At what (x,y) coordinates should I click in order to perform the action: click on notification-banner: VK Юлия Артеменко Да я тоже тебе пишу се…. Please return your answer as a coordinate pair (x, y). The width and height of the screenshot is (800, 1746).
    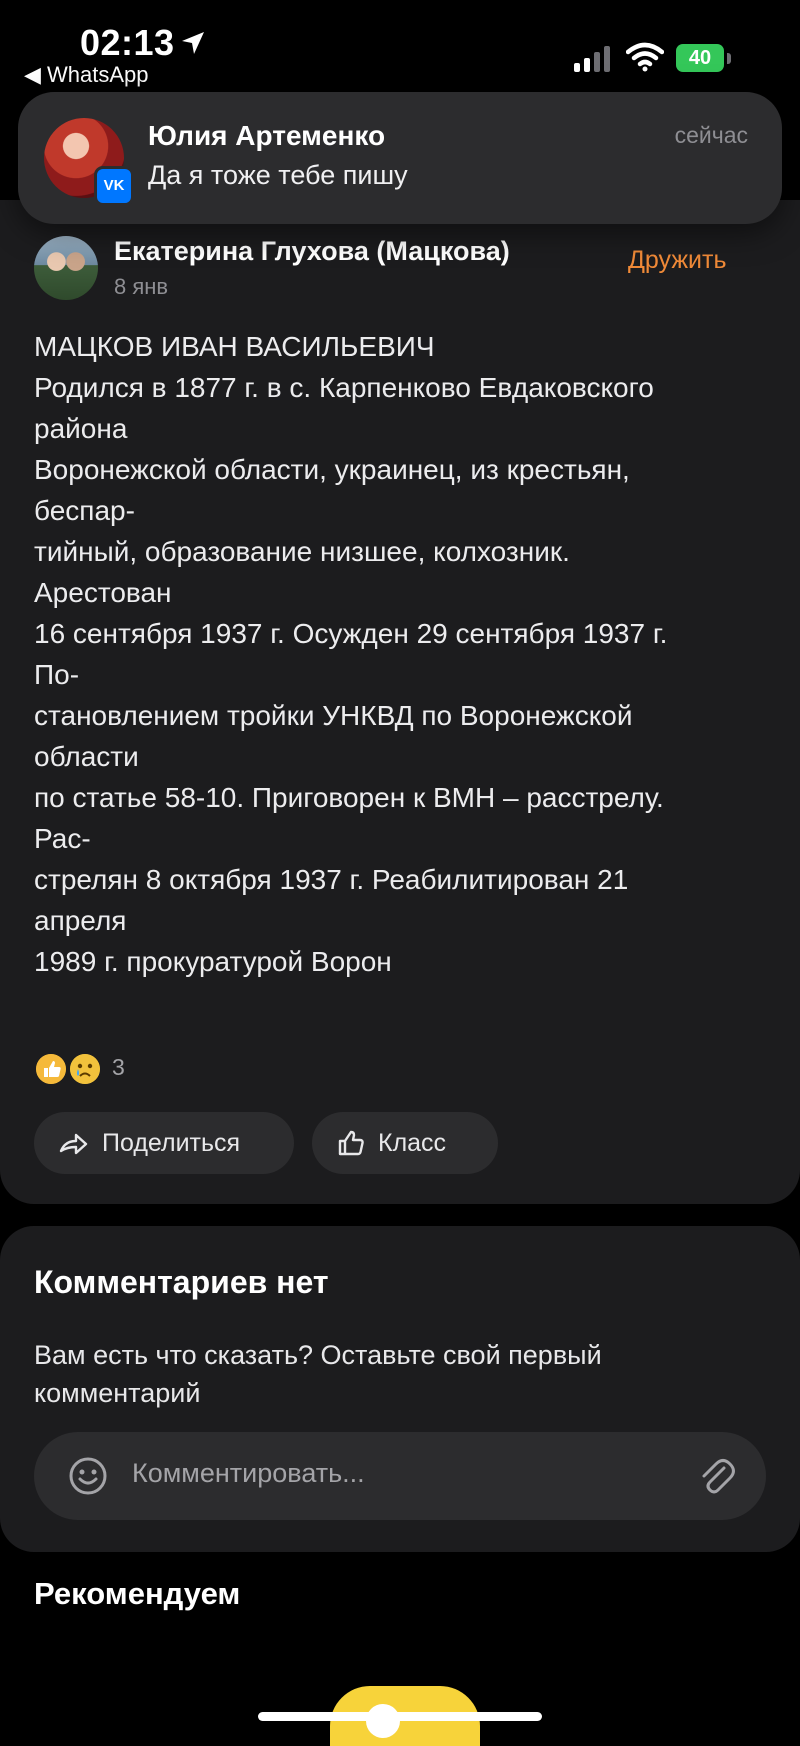
    Looking at the image, I should click on (400, 158).